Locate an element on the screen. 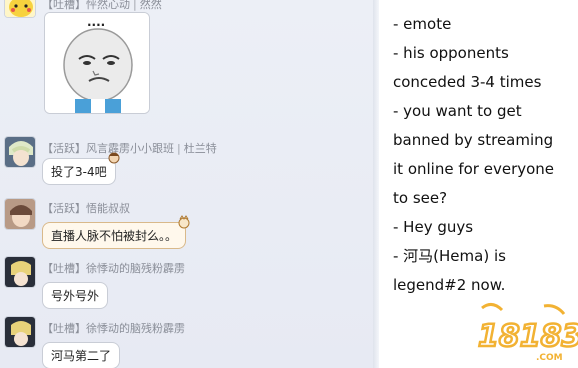  sender-name: 风言霹雳小小跟班 is located at coordinates (130, 148).